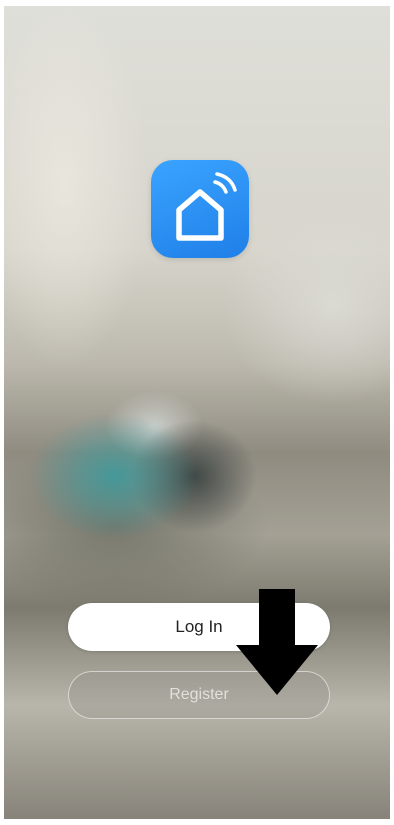 This screenshot has width=394, height=825. Describe the element at coordinates (199, 626) in the screenshot. I see `login-button-label: Log In` at that location.